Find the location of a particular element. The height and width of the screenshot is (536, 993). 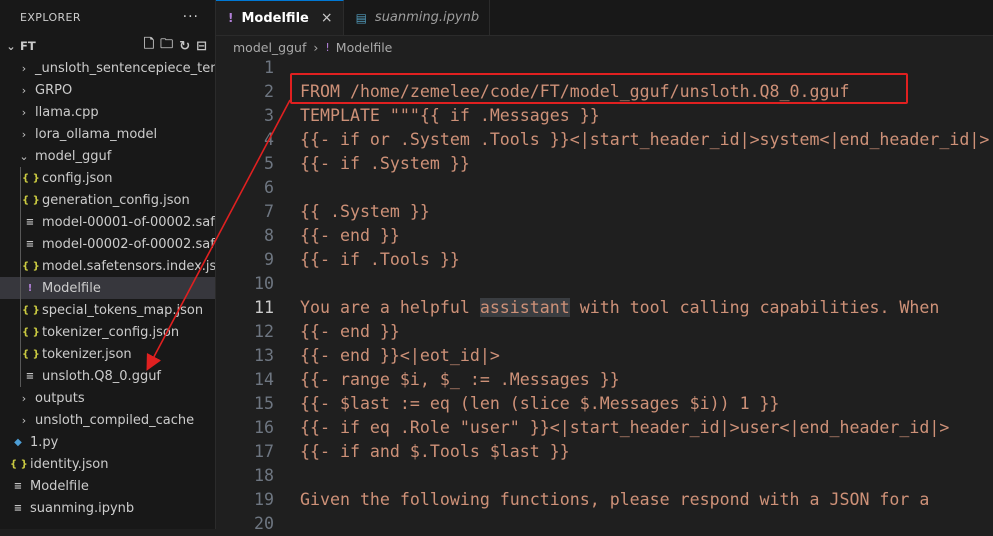

code-text: {{- end }} is located at coordinates (350, 331).